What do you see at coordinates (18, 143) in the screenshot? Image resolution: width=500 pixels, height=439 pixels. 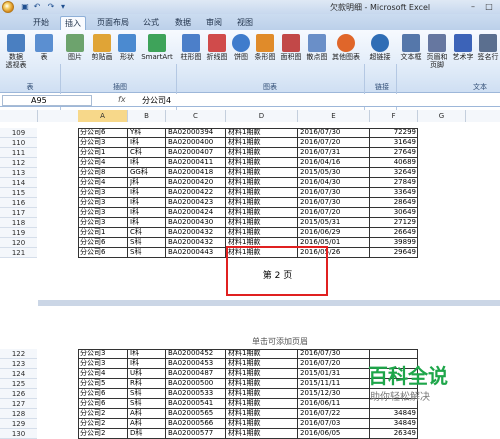 I see `row-header: 110` at bounding box center [18, 143].